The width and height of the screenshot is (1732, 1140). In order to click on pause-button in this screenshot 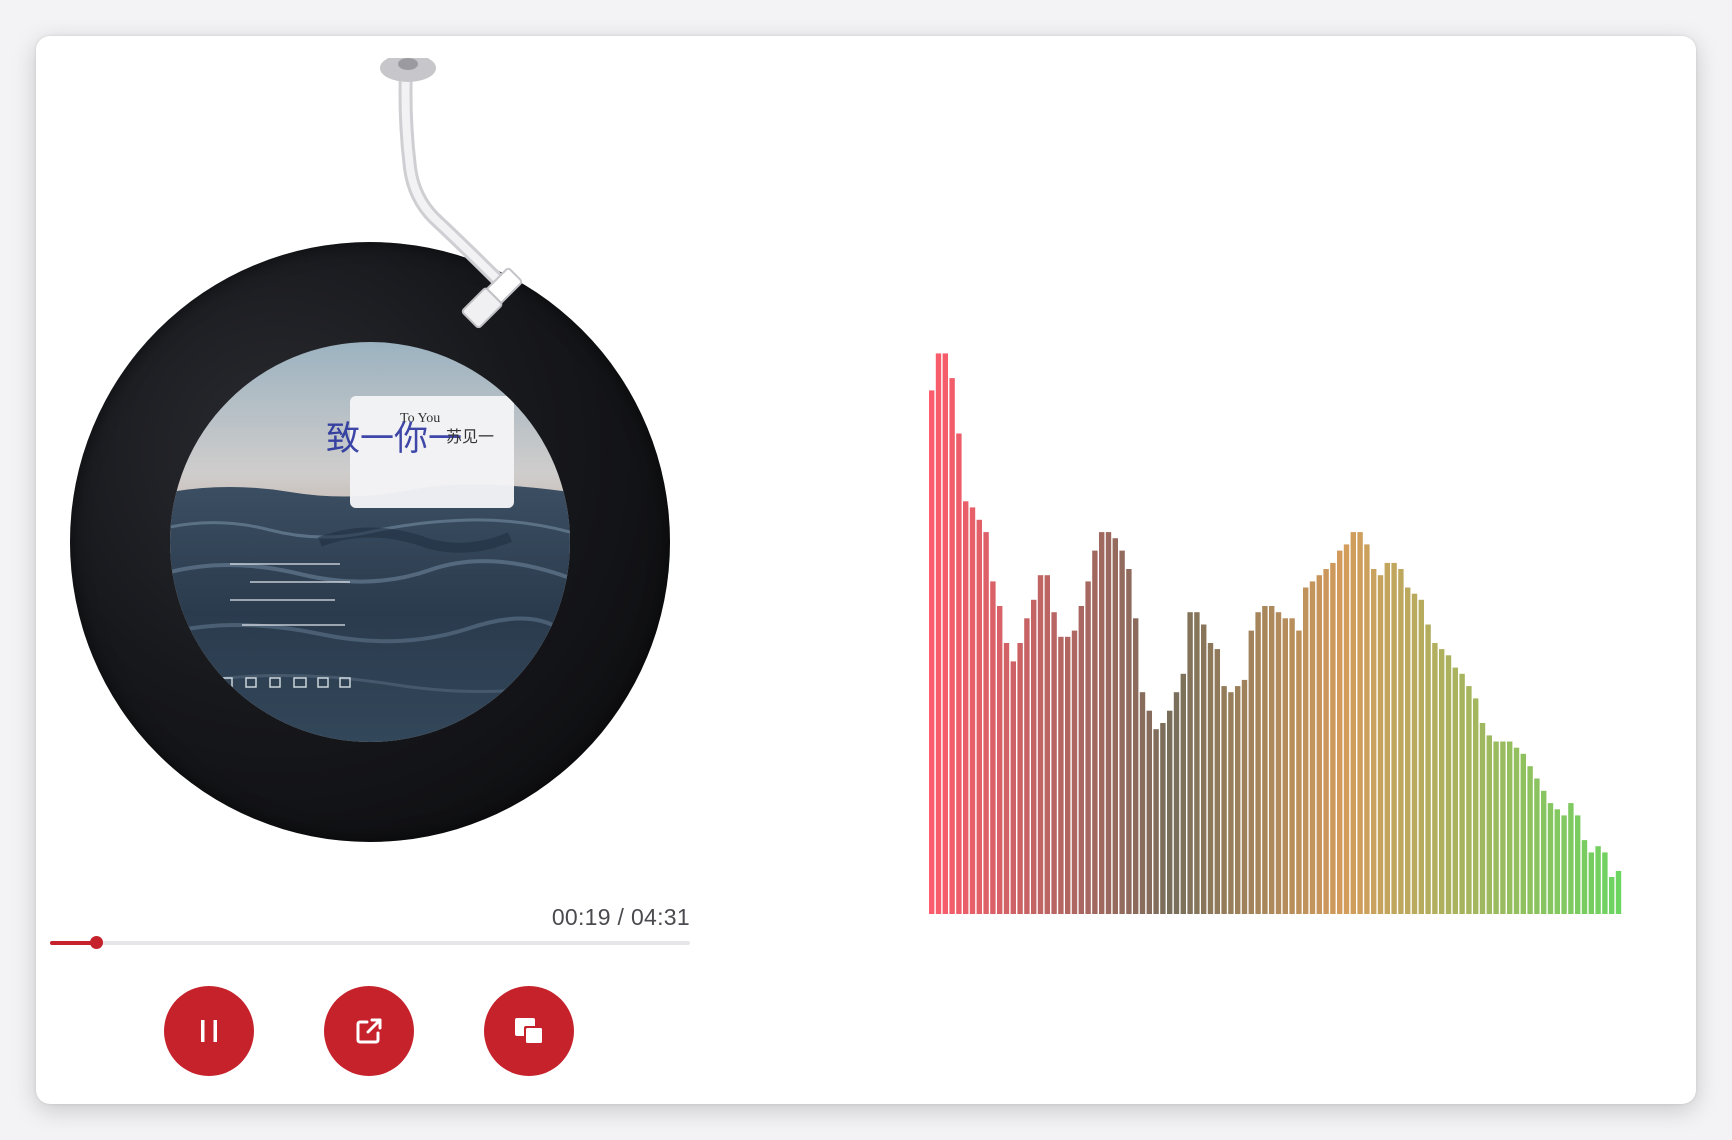, I will do `click(209, 1031)`.